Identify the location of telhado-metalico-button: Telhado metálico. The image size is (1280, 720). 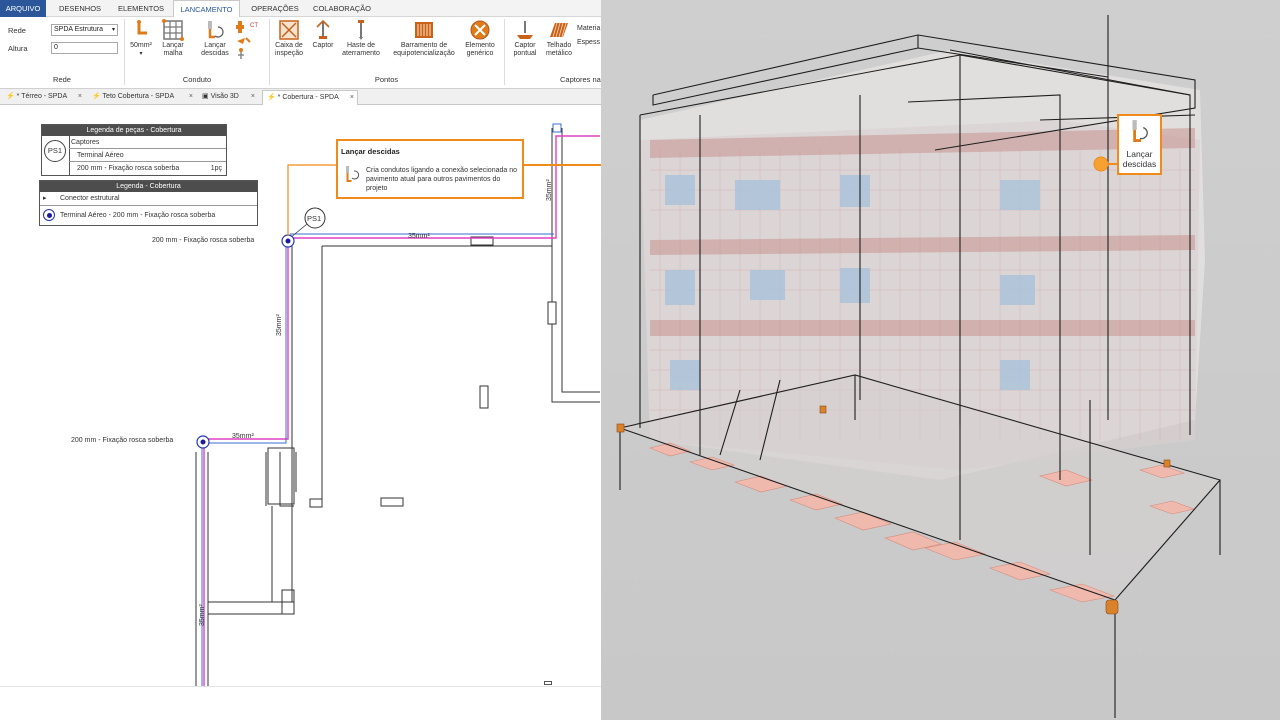
(559, 38).